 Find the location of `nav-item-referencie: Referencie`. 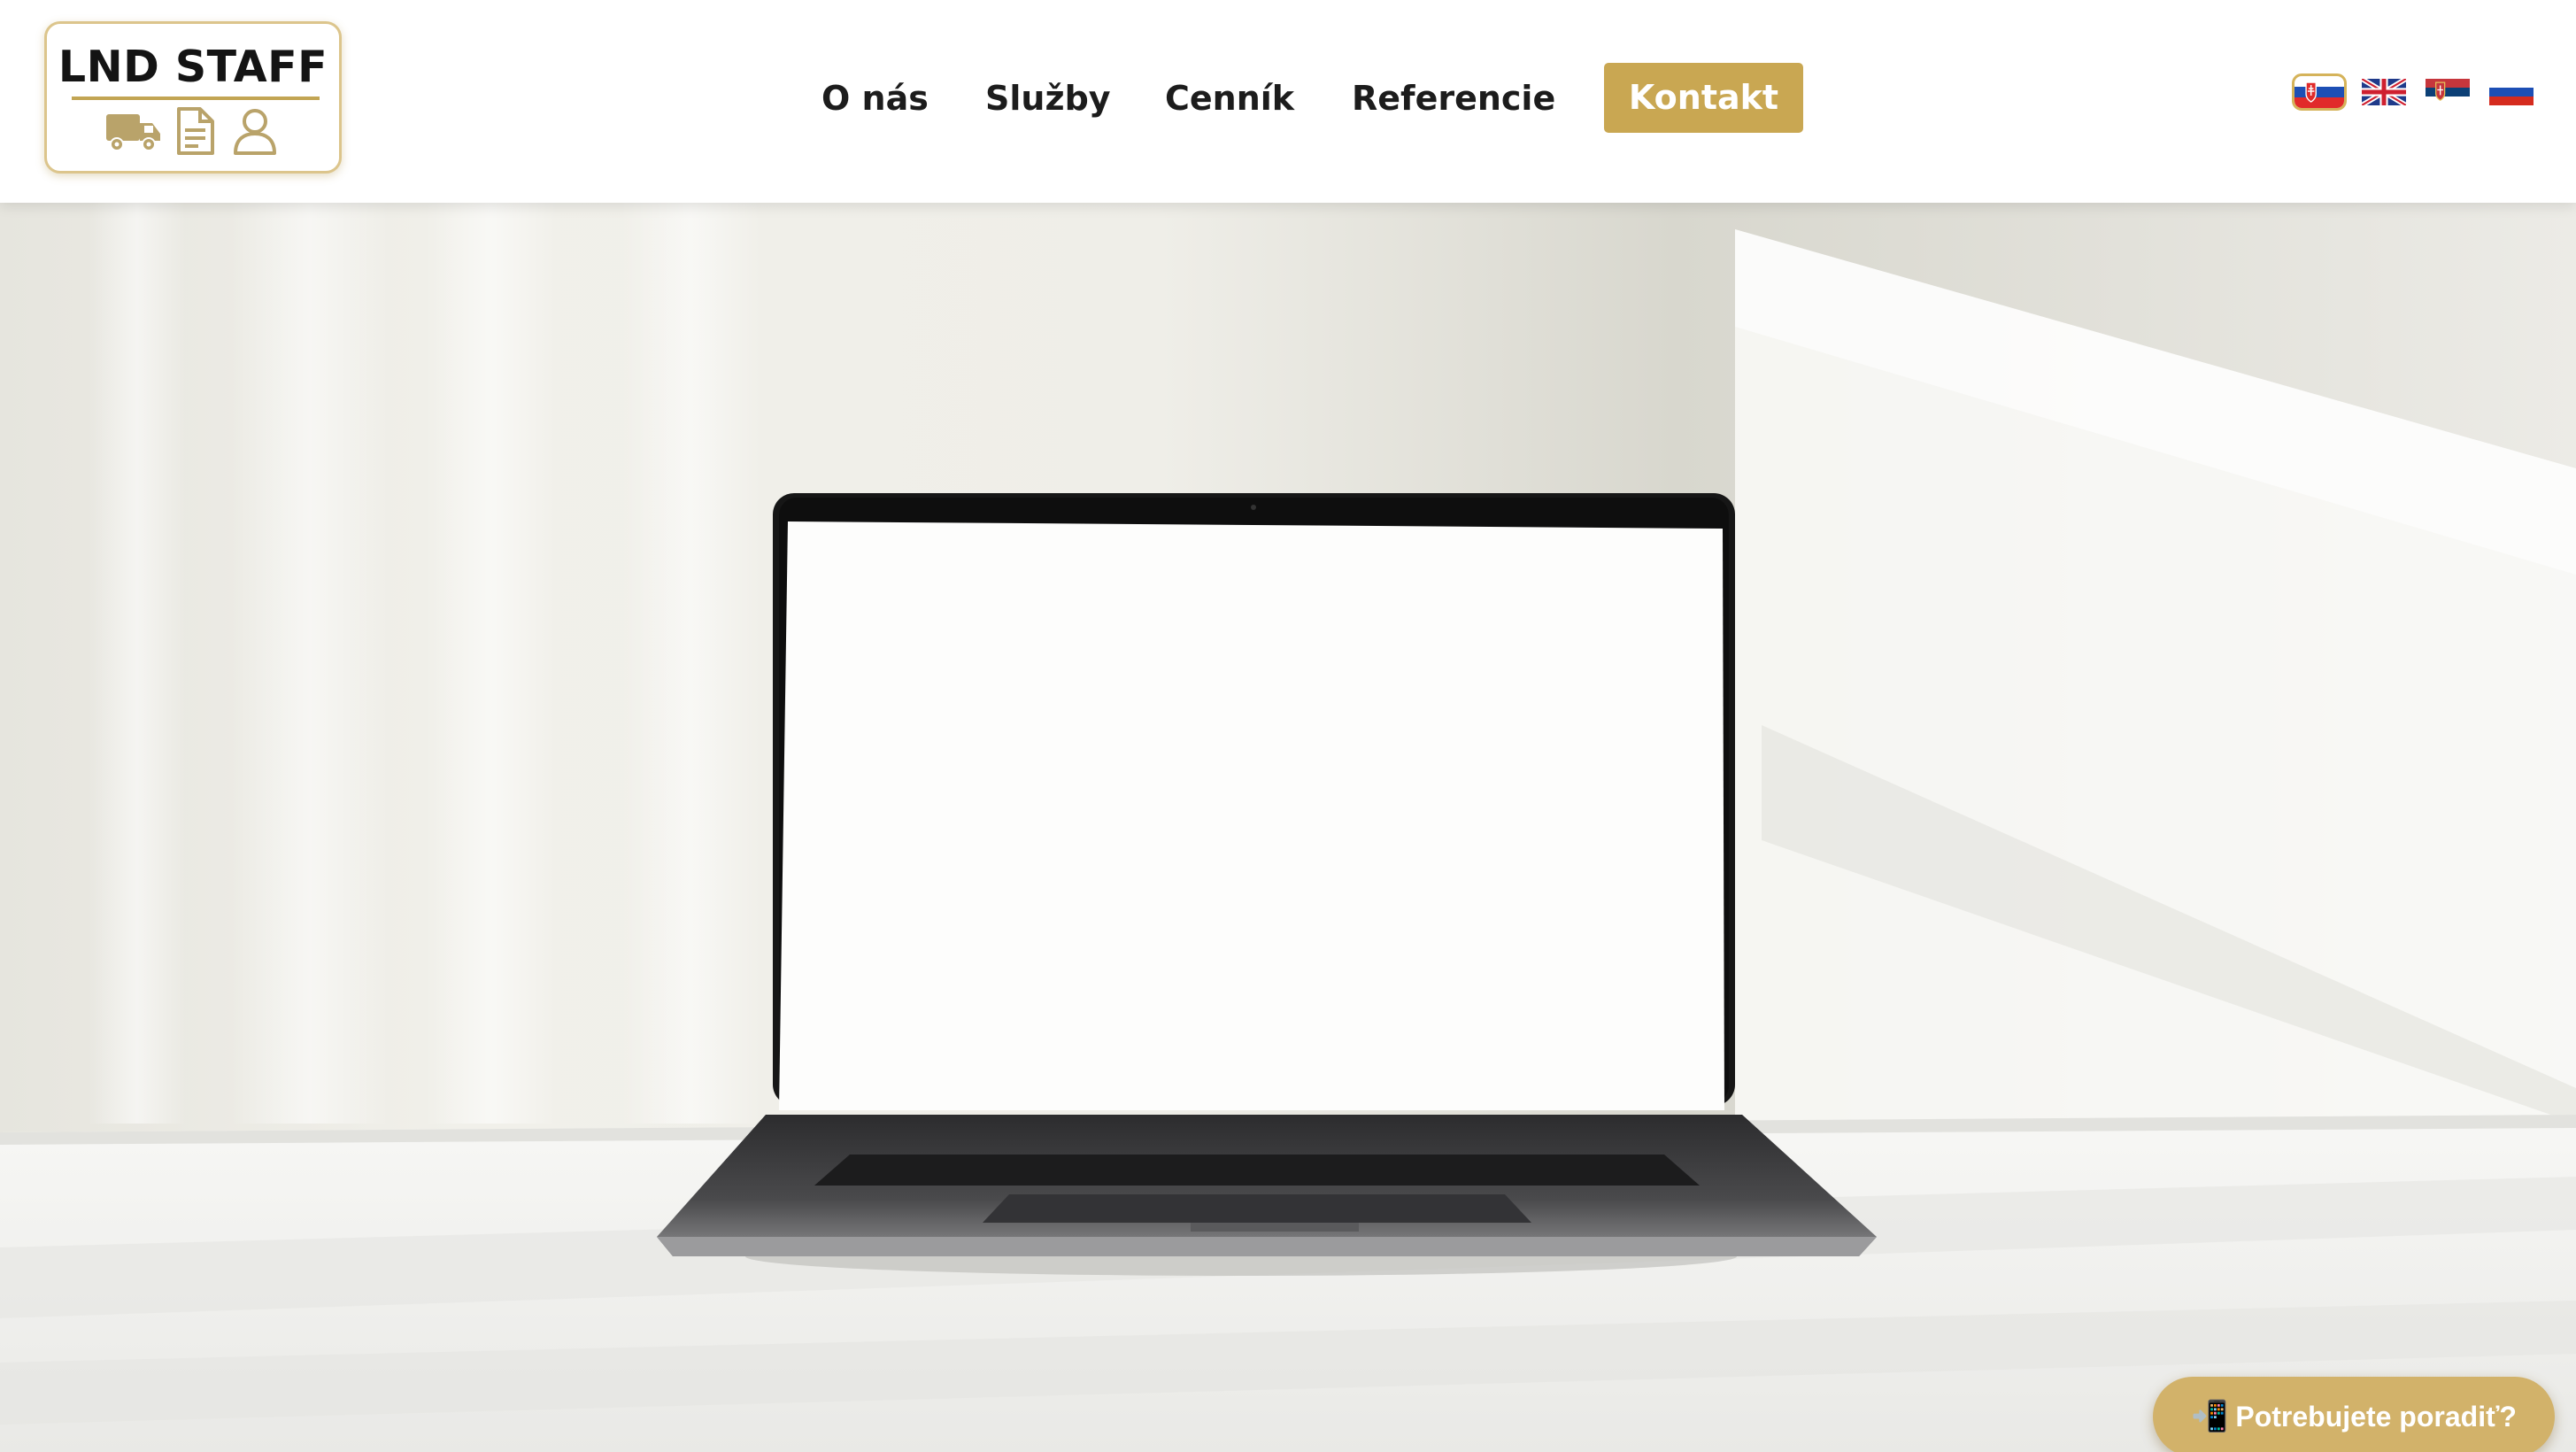

nav-item-referencie: Referencie is located at coordinates (1453, 99).